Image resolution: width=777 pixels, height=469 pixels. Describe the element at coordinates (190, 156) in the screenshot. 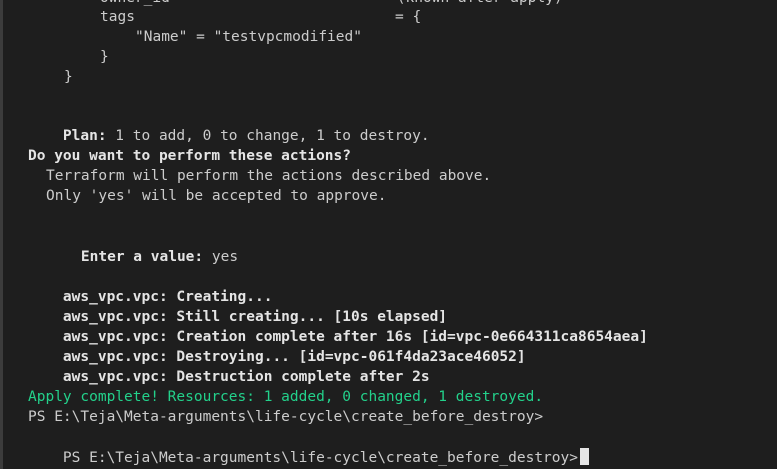

I see `confirm-question: Do you want to perform these actions?` at that location.